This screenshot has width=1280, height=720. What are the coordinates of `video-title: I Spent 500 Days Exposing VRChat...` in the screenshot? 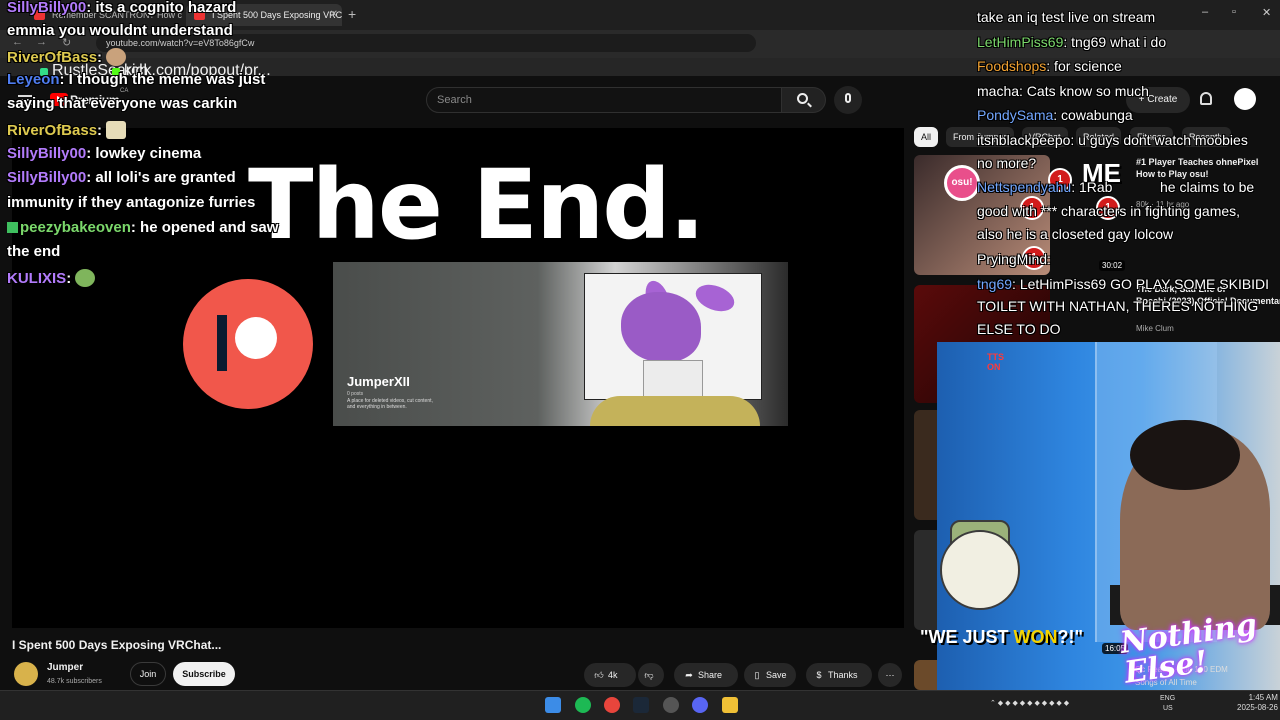 It's located at (117, 645).